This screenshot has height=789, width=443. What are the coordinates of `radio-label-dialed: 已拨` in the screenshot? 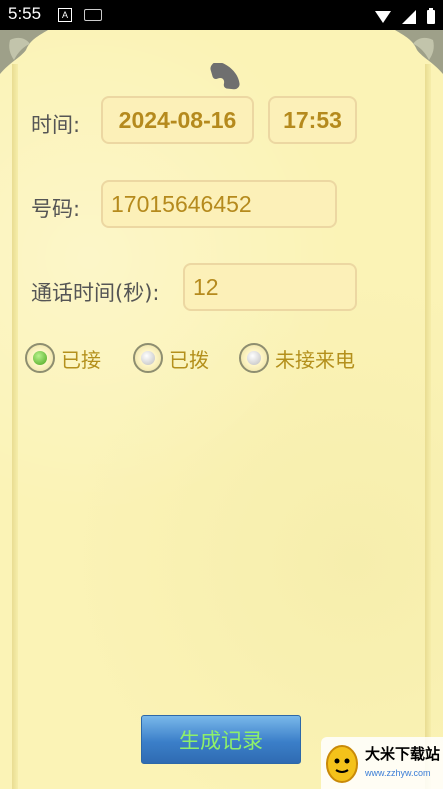 It's located at (189, 358).